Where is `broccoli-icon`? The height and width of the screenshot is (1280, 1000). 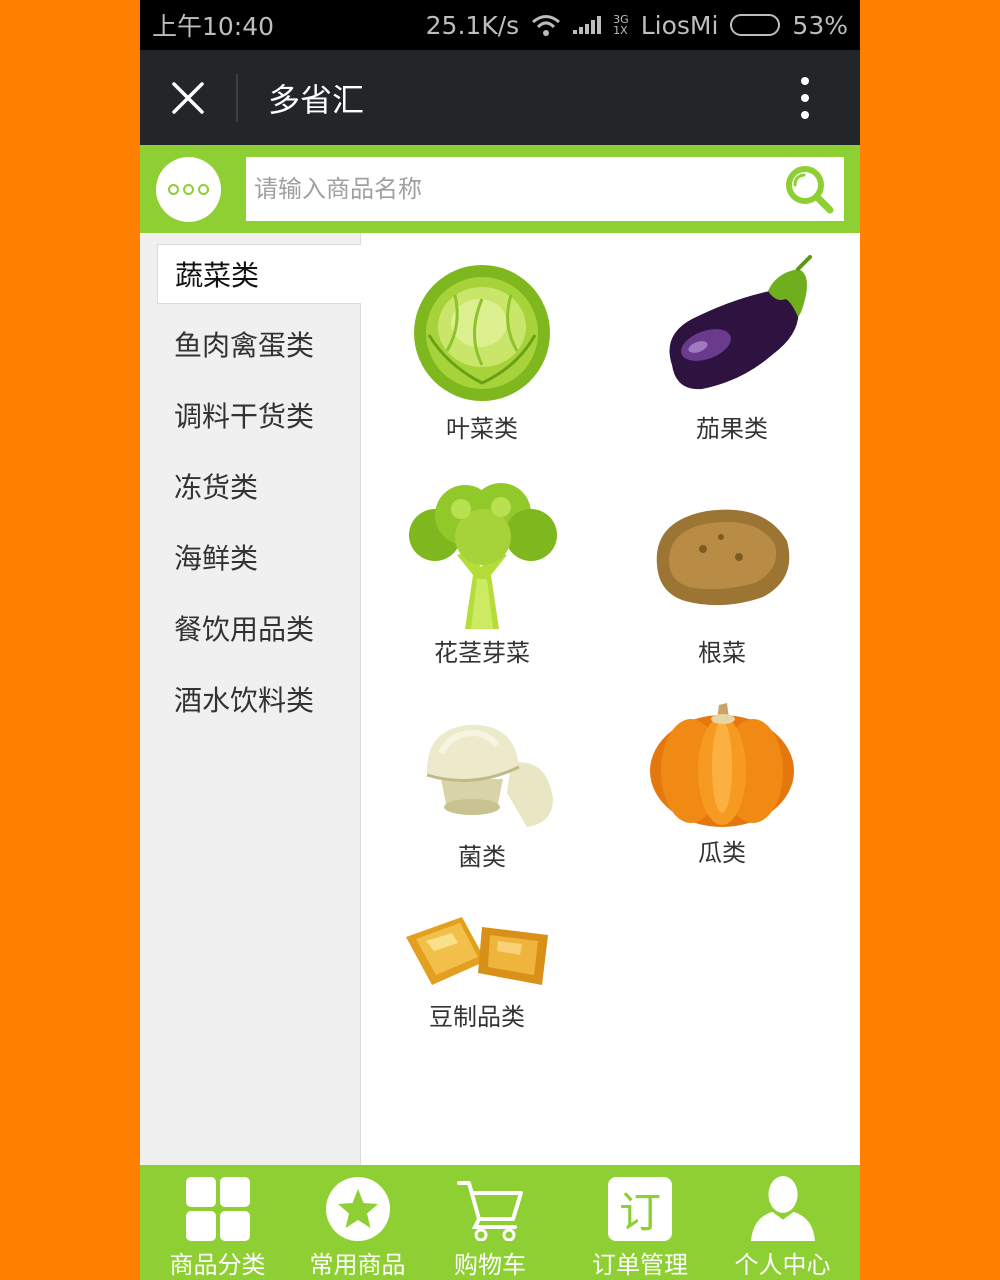 broccoli-icon is located at coordinates (482, 556).